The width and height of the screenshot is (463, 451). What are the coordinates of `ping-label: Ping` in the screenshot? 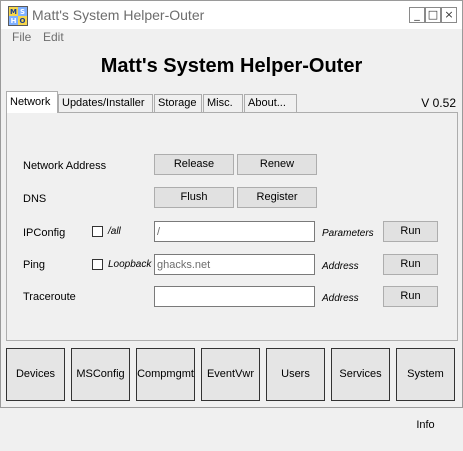 It's located at (34, 265).